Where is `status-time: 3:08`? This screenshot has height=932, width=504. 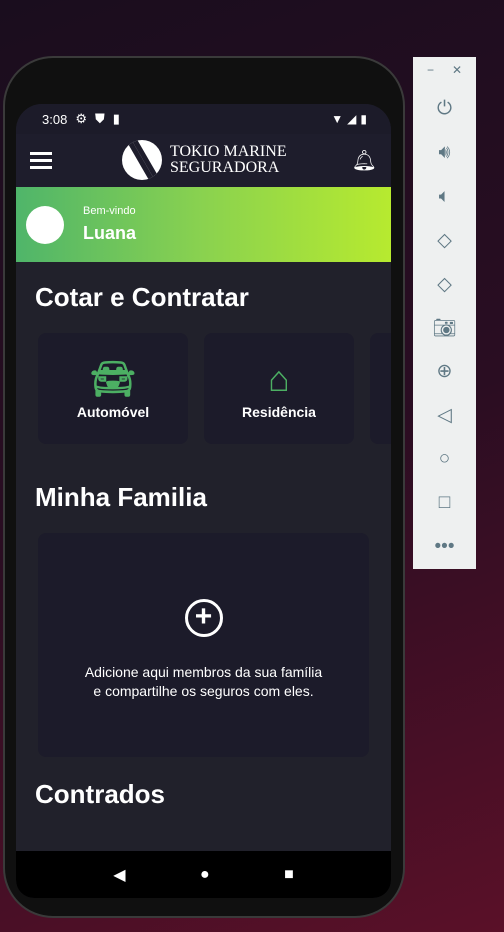
status-time: 3:08 is located at coordinates (55, 119).